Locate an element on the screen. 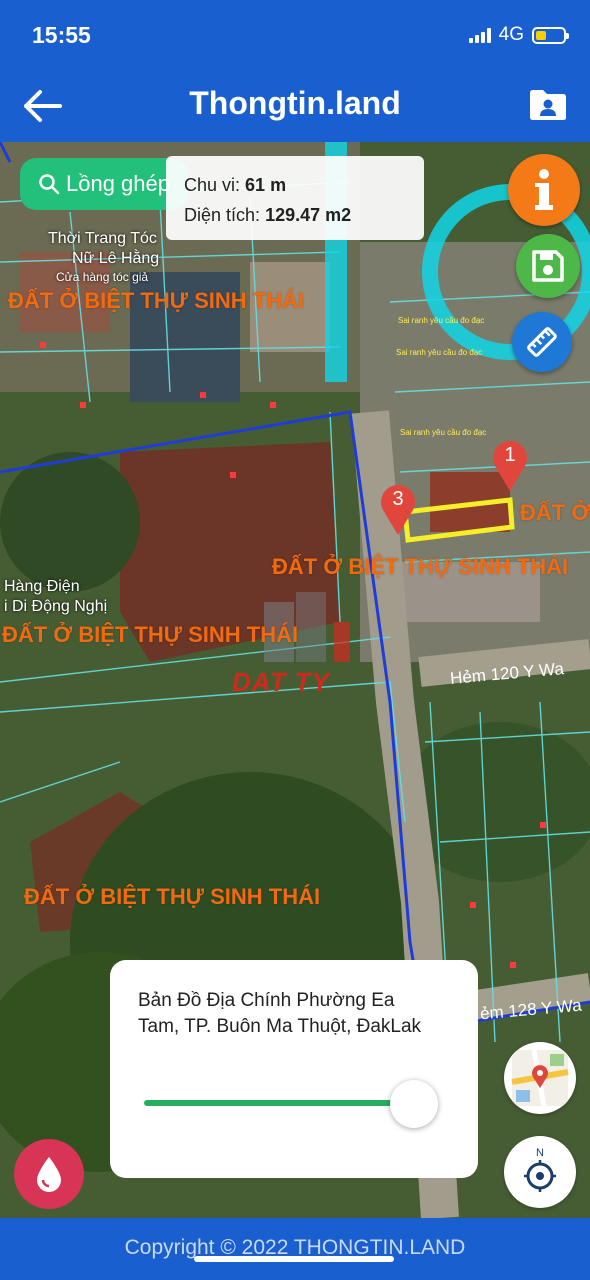  search-icon is located at coordinates (49, 184).